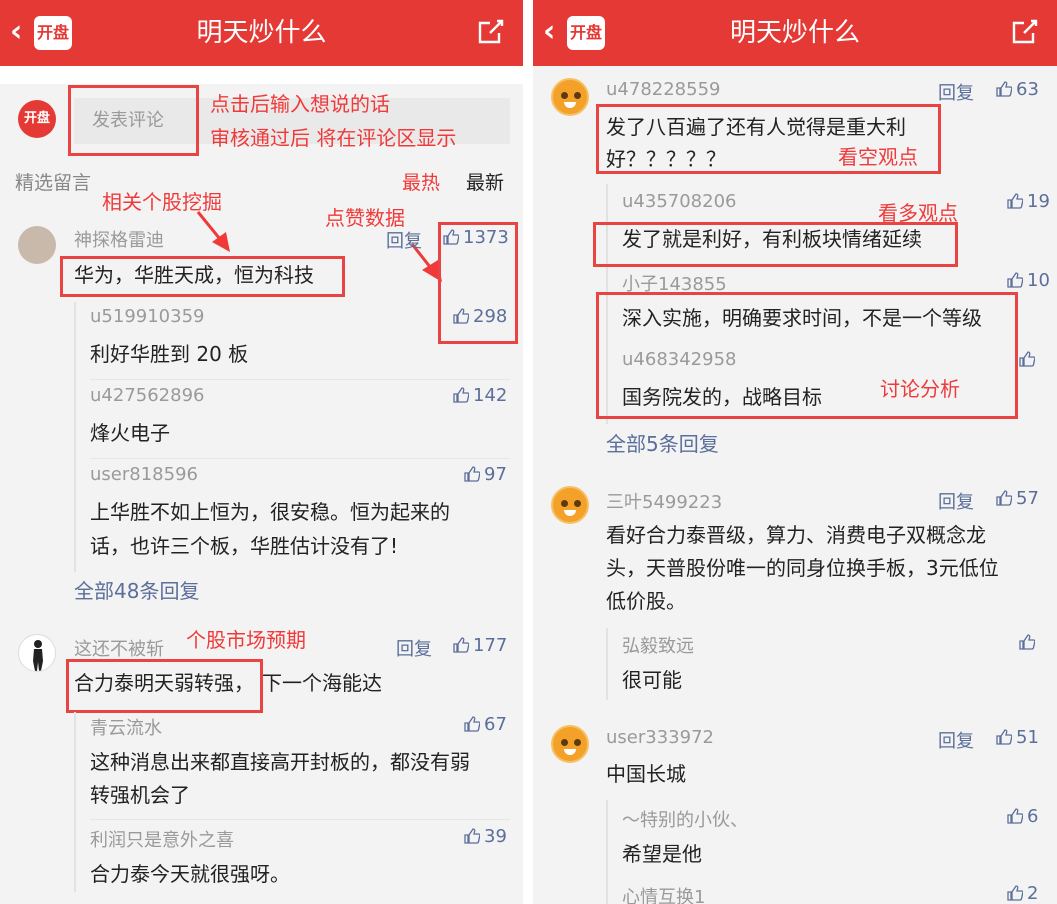 This screenshot has height=904, width=1057. Describe the element at coordinates (1038, 280) in the screenshot. I see `like-count: 10` at that location.